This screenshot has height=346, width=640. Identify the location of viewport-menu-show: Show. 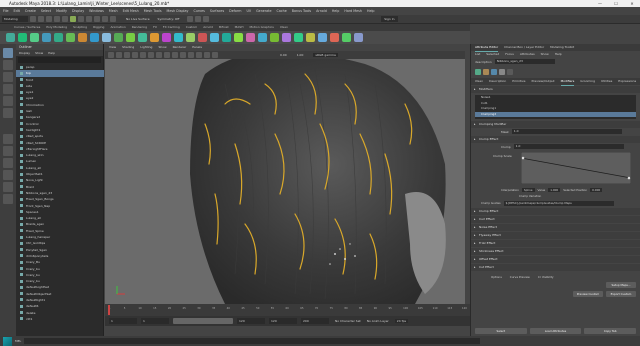
(162, 47).